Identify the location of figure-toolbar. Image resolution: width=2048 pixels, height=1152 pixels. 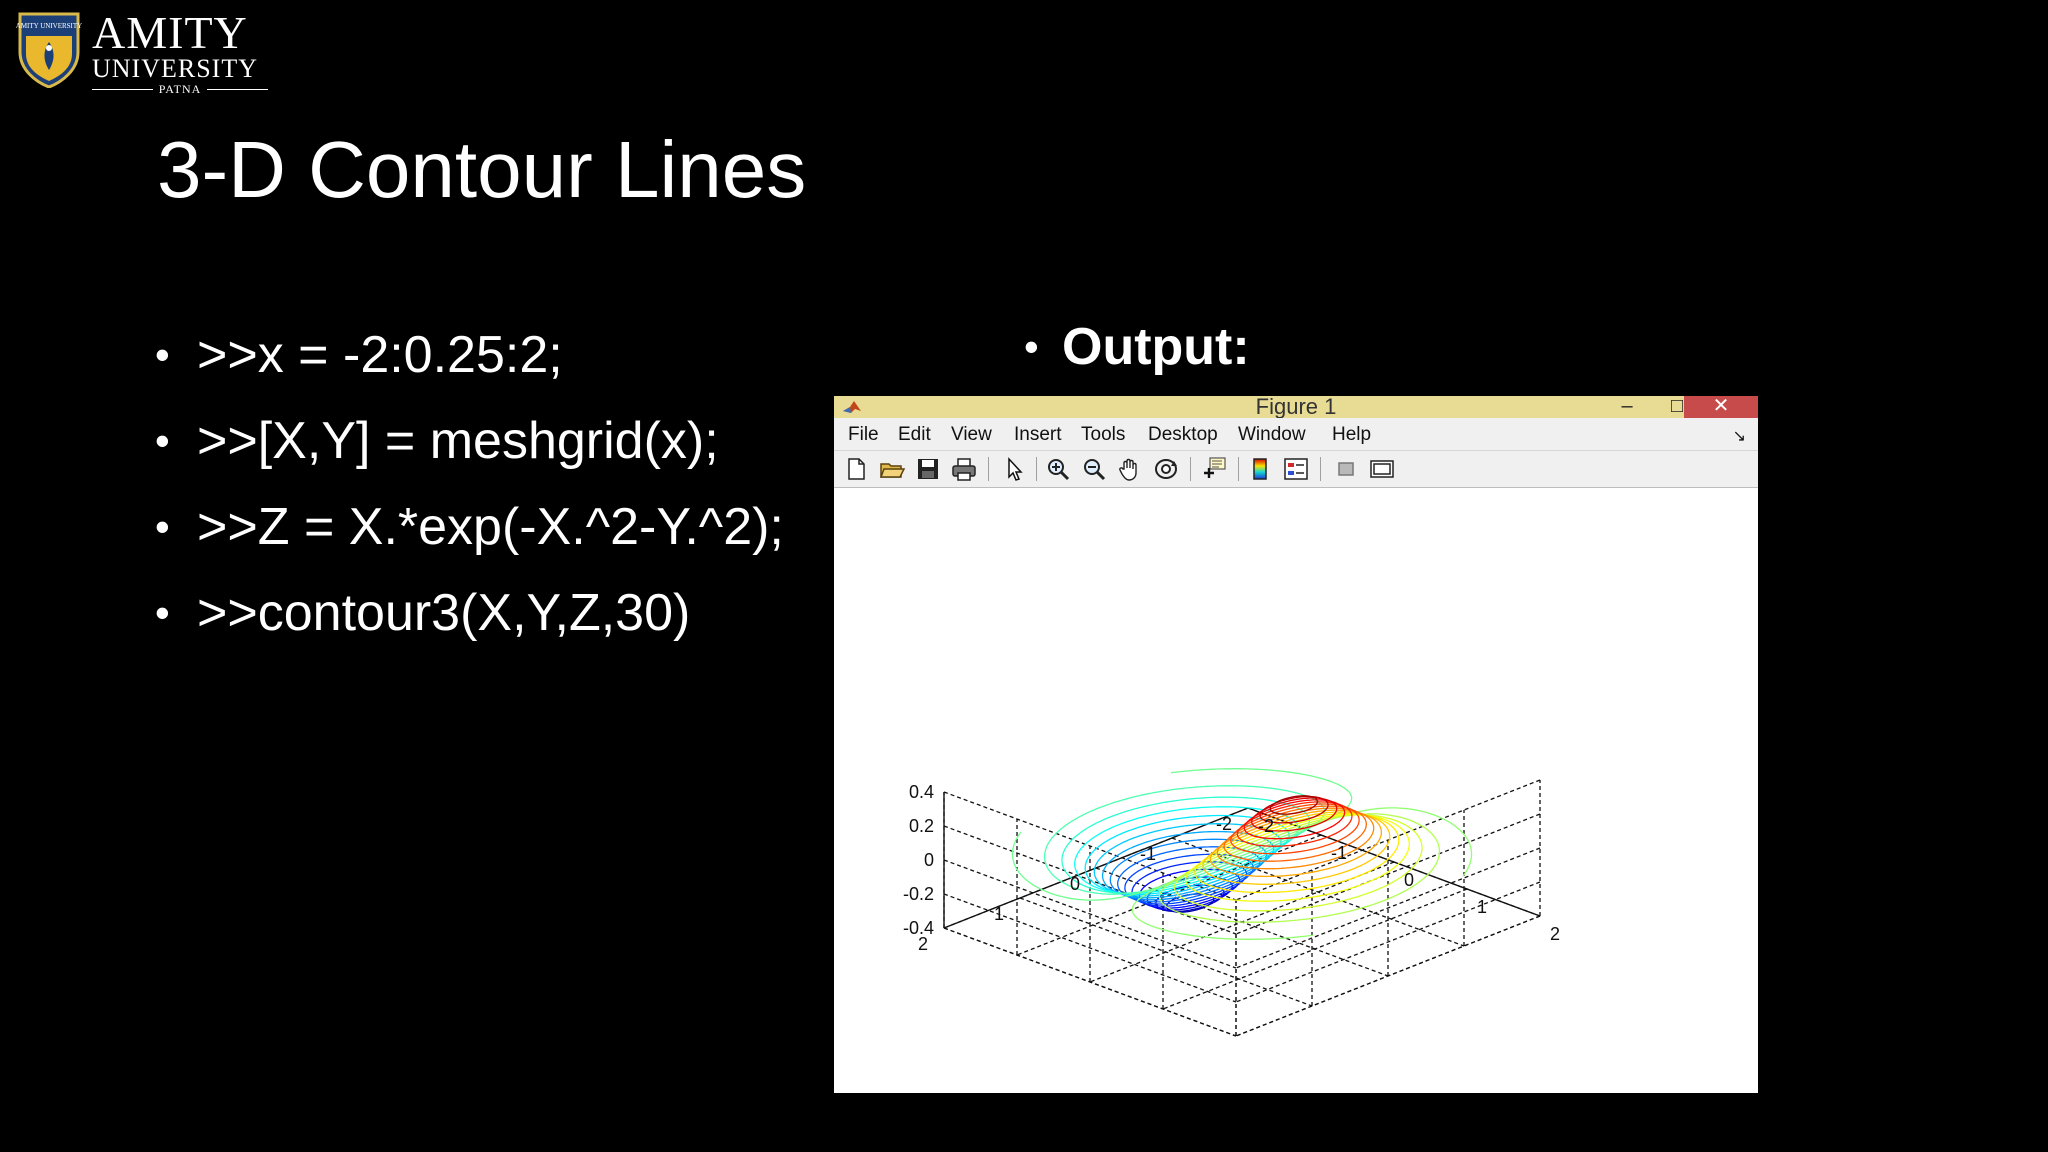
(1296, 469).